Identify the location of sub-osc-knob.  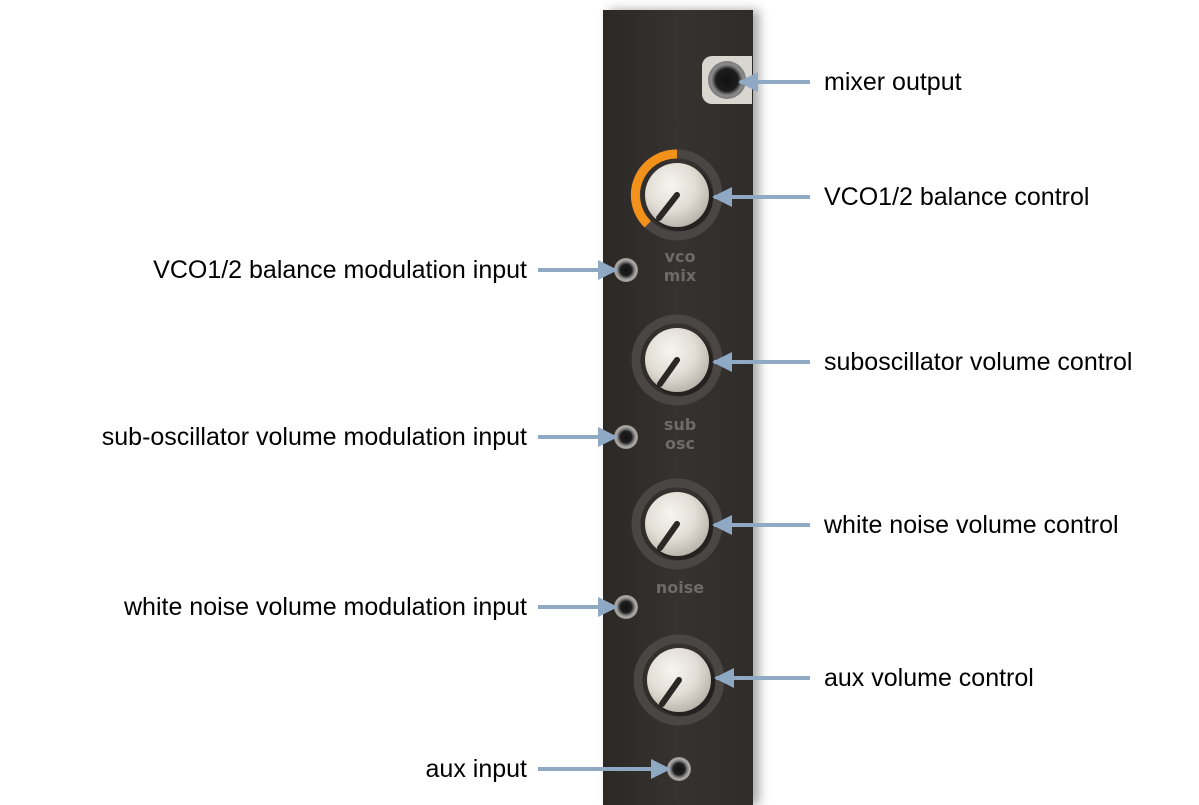
(677, 360).